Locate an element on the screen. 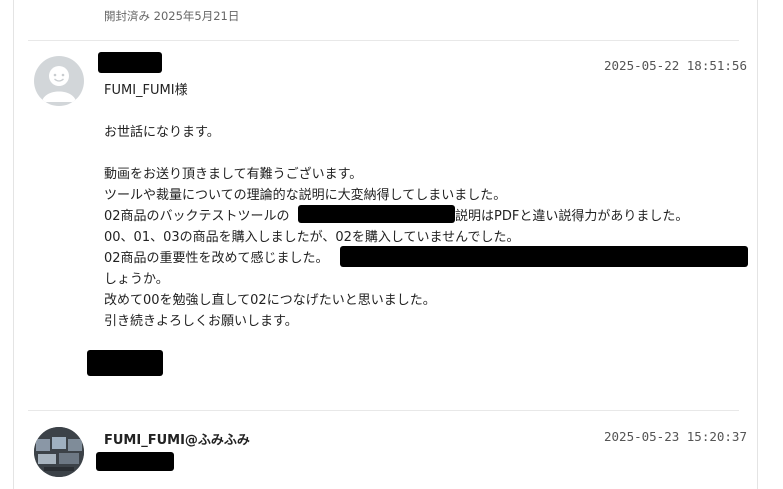  sender-name: FUMI_FUMI@ふみふみ is located at coordinates (177, 440).